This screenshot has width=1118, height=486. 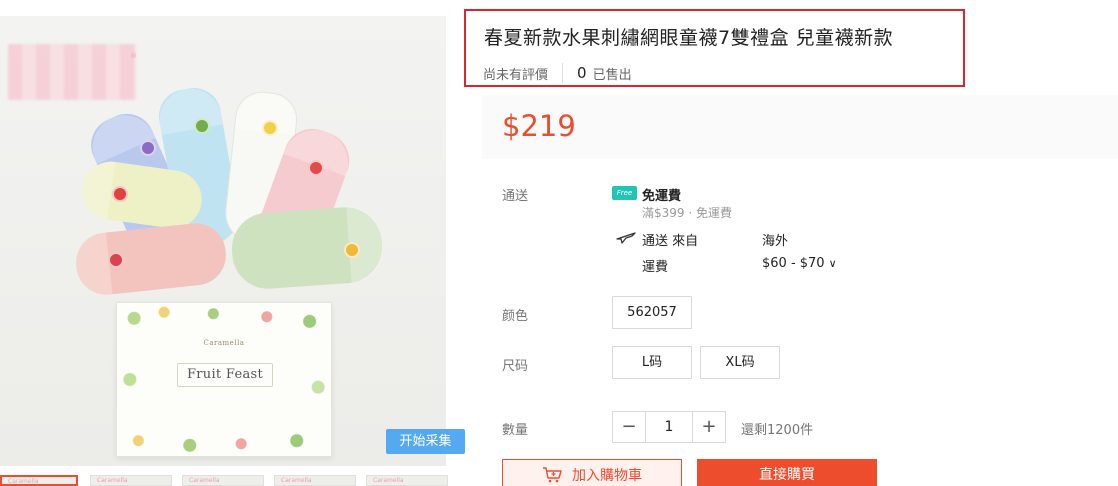 I want to click on pineapple-embroidery-icon, so click(x=352, y=250).